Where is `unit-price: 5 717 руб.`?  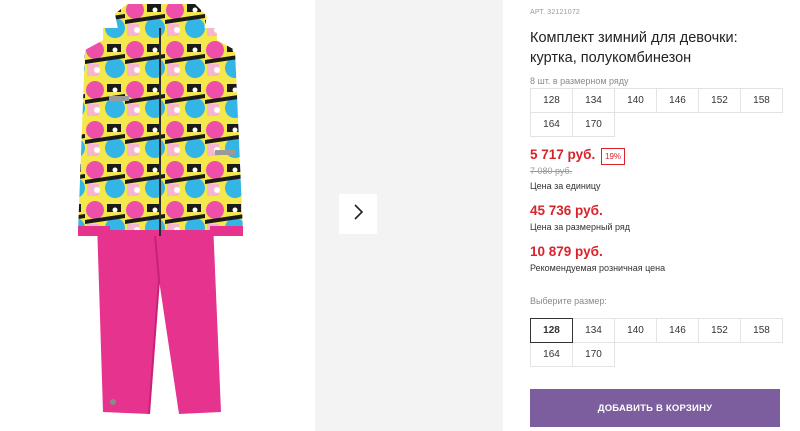
unit-price: 5 717 руб. is located at coordinates (563, 154).